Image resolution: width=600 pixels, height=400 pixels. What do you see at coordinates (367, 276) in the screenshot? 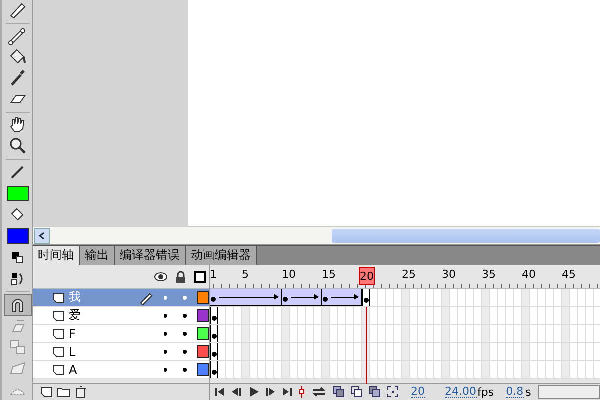
I see `playhead: 20` at bounding box center [367, 276].